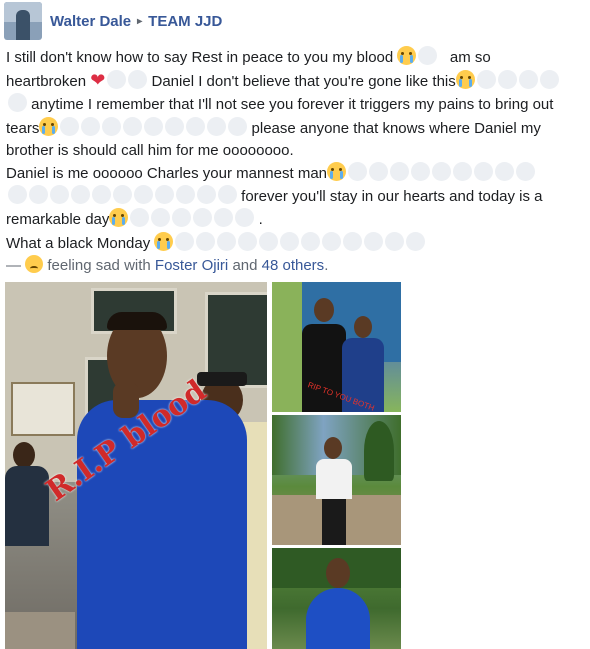 The image size is (590, 649). What do you see at coordinates (13, 265) in the screenshot?
I see `feeling-dash: —` at bounding box center [13, 265].